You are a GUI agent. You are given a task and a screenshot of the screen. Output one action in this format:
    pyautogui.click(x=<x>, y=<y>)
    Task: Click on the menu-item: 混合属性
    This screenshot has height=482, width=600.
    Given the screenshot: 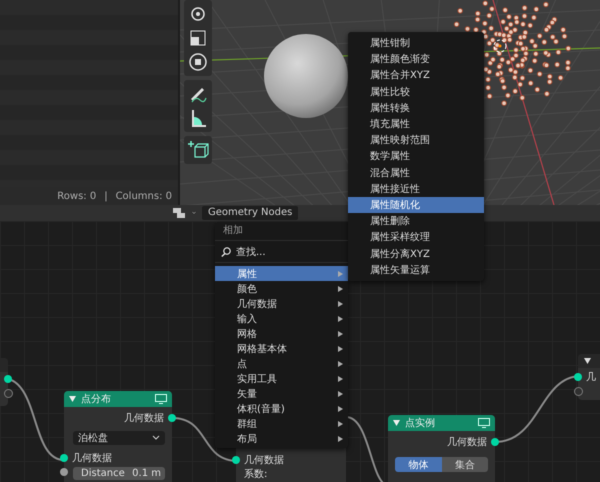 What is the action you would take?
    pyautogui.click(x=416, y=172)
    